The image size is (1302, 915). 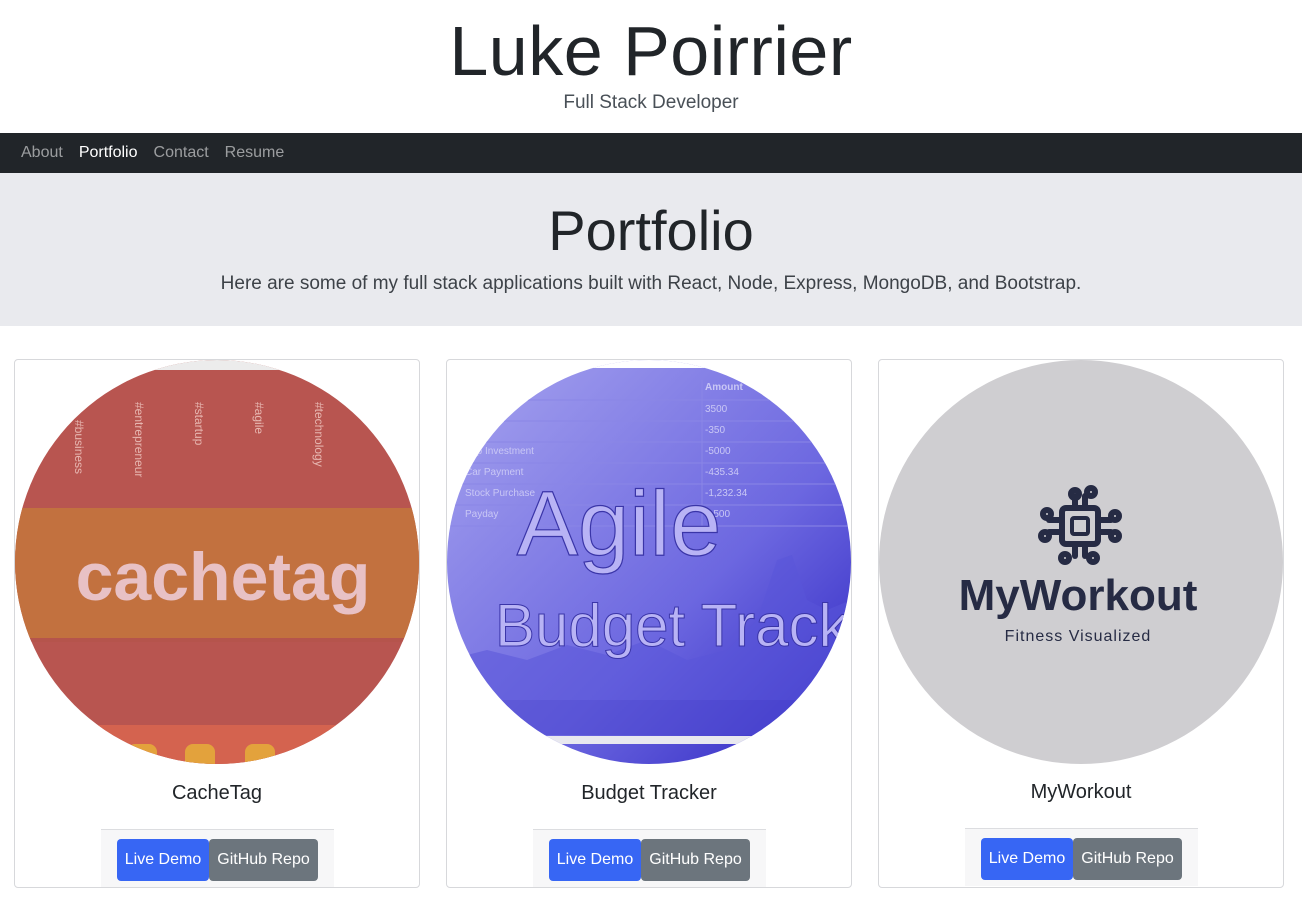 What do you see at coordinates (651, 230) in the screenshot?
I see `page-title: Portfolio` at bounding box center [651, 230].